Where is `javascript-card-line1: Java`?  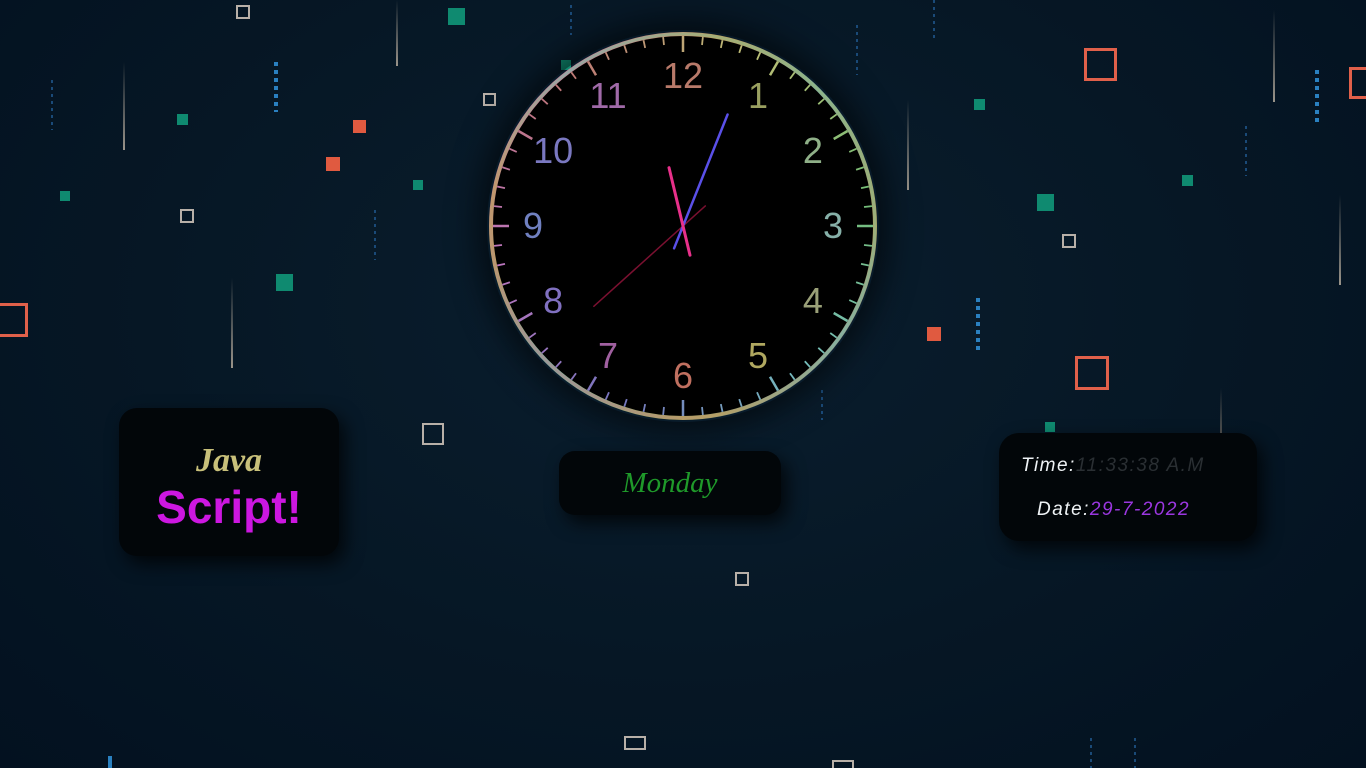 javascript-card-line1: Java is located at coordinates (229, 460).